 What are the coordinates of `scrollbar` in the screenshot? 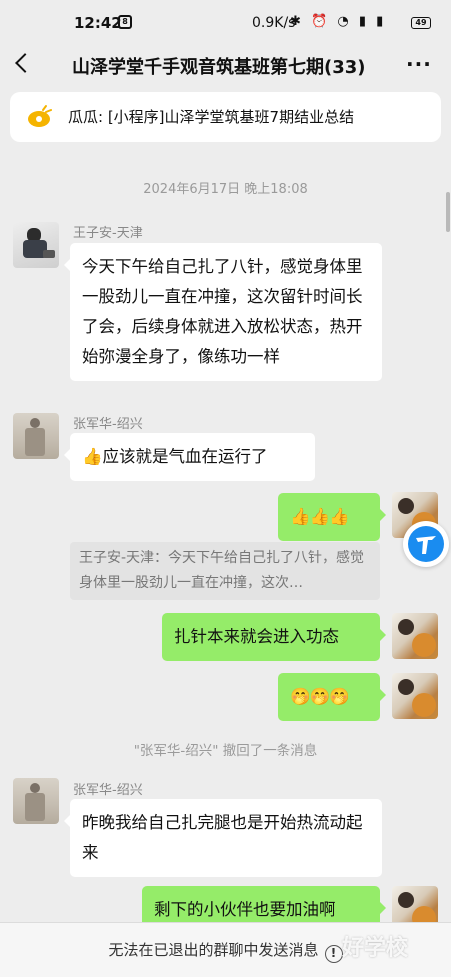 It's located at (448, 212).